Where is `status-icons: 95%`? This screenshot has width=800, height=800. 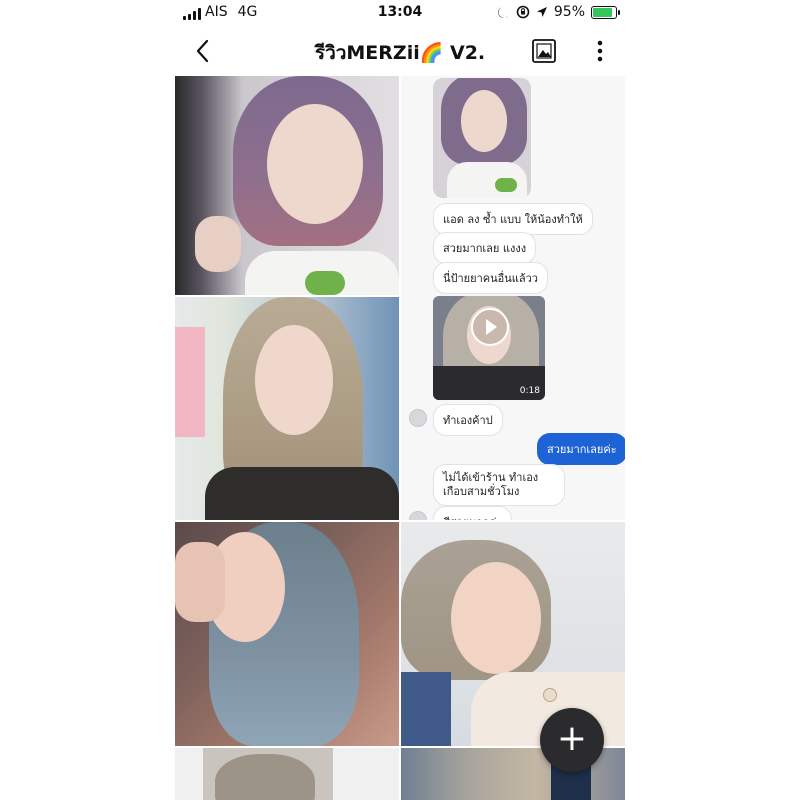 status-icons: 95% is located at coordinates (558, 12).